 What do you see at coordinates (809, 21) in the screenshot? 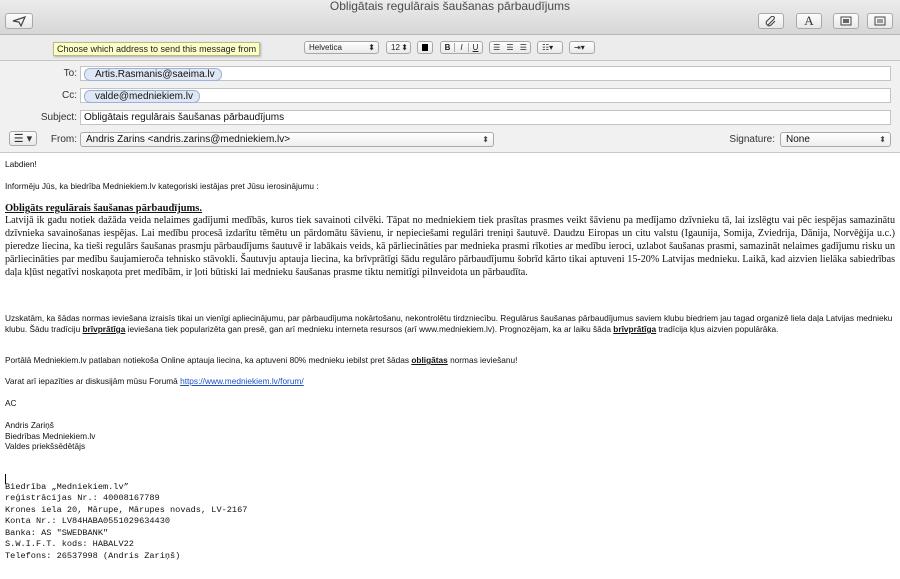
I see `fonts-button: A` at bounding box center [809, 21].